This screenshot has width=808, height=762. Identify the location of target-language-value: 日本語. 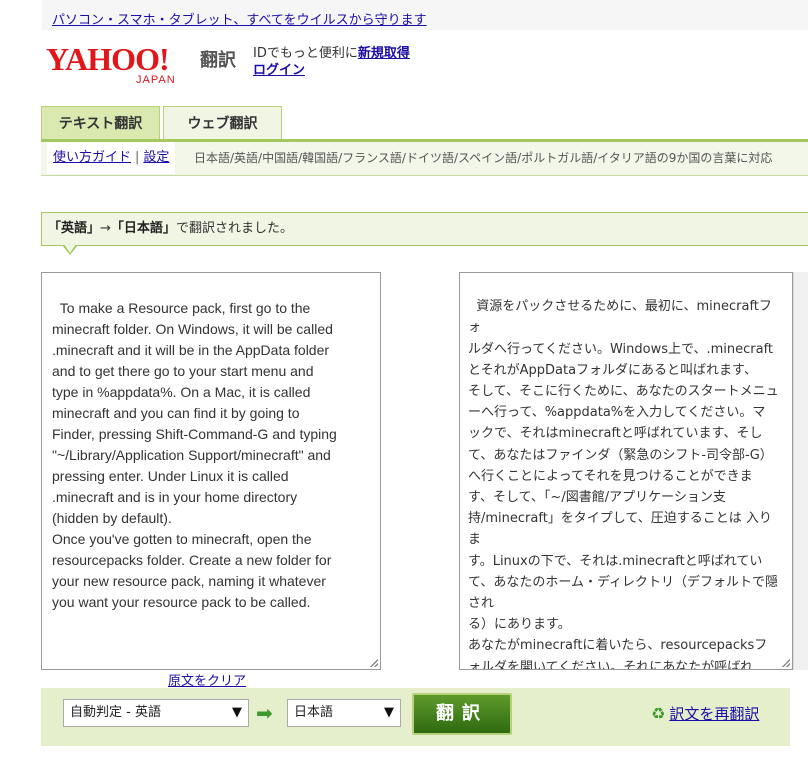
(314, 712).